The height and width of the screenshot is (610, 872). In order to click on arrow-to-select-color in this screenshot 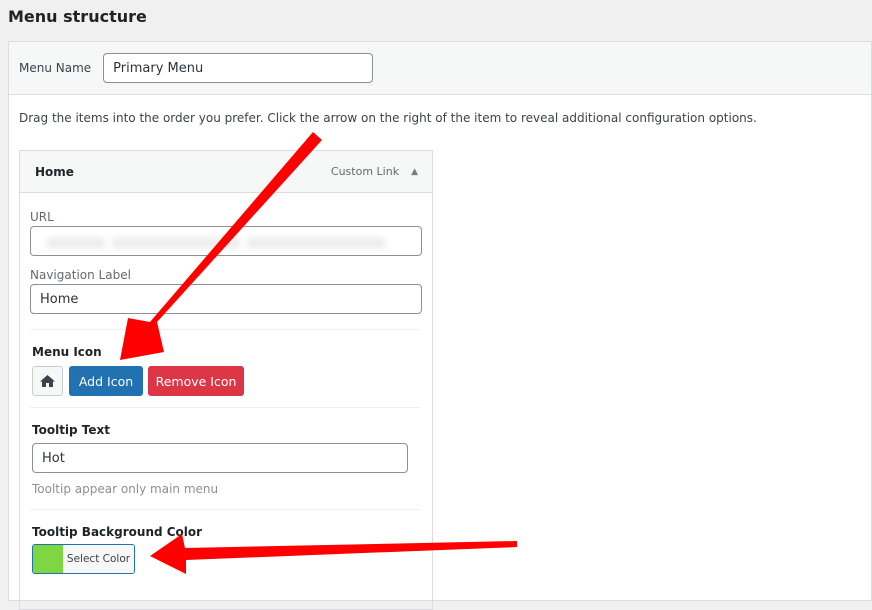, I will do `click(333, 554)`.